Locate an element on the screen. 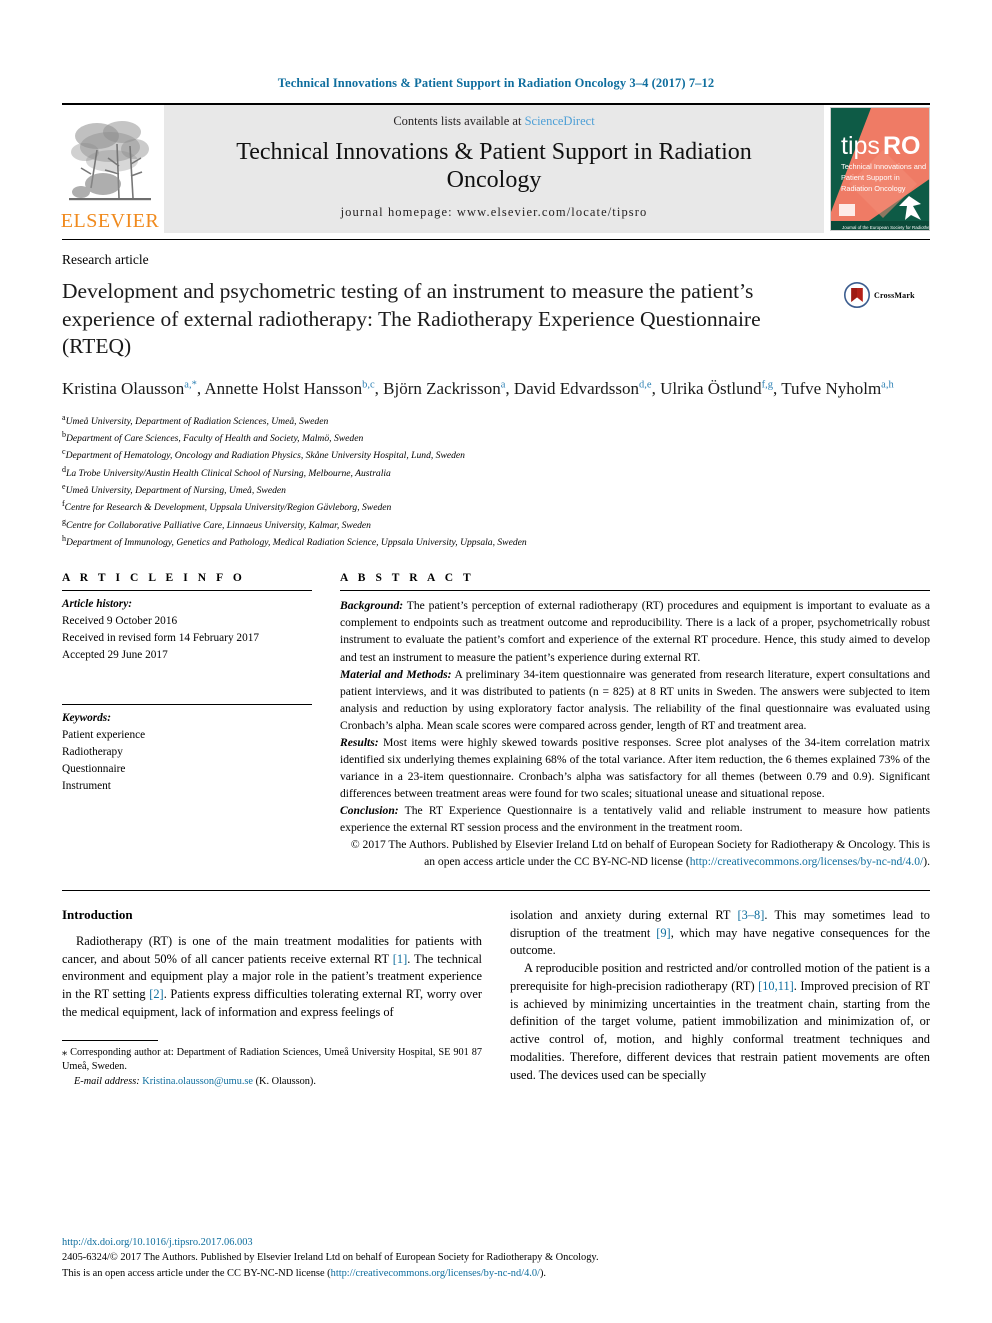 This screenshot has height=1323, width=992. abstract-conclusion-label: Conclusion: is located at coordinates (369, 810).